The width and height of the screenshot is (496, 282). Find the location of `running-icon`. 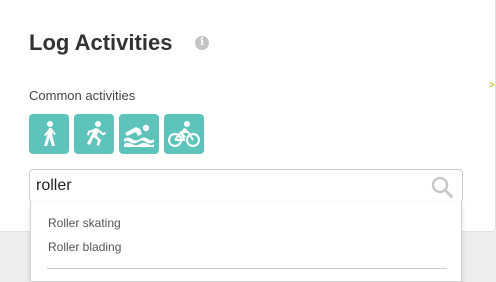

running-icon is located at coordinates (96, 133).